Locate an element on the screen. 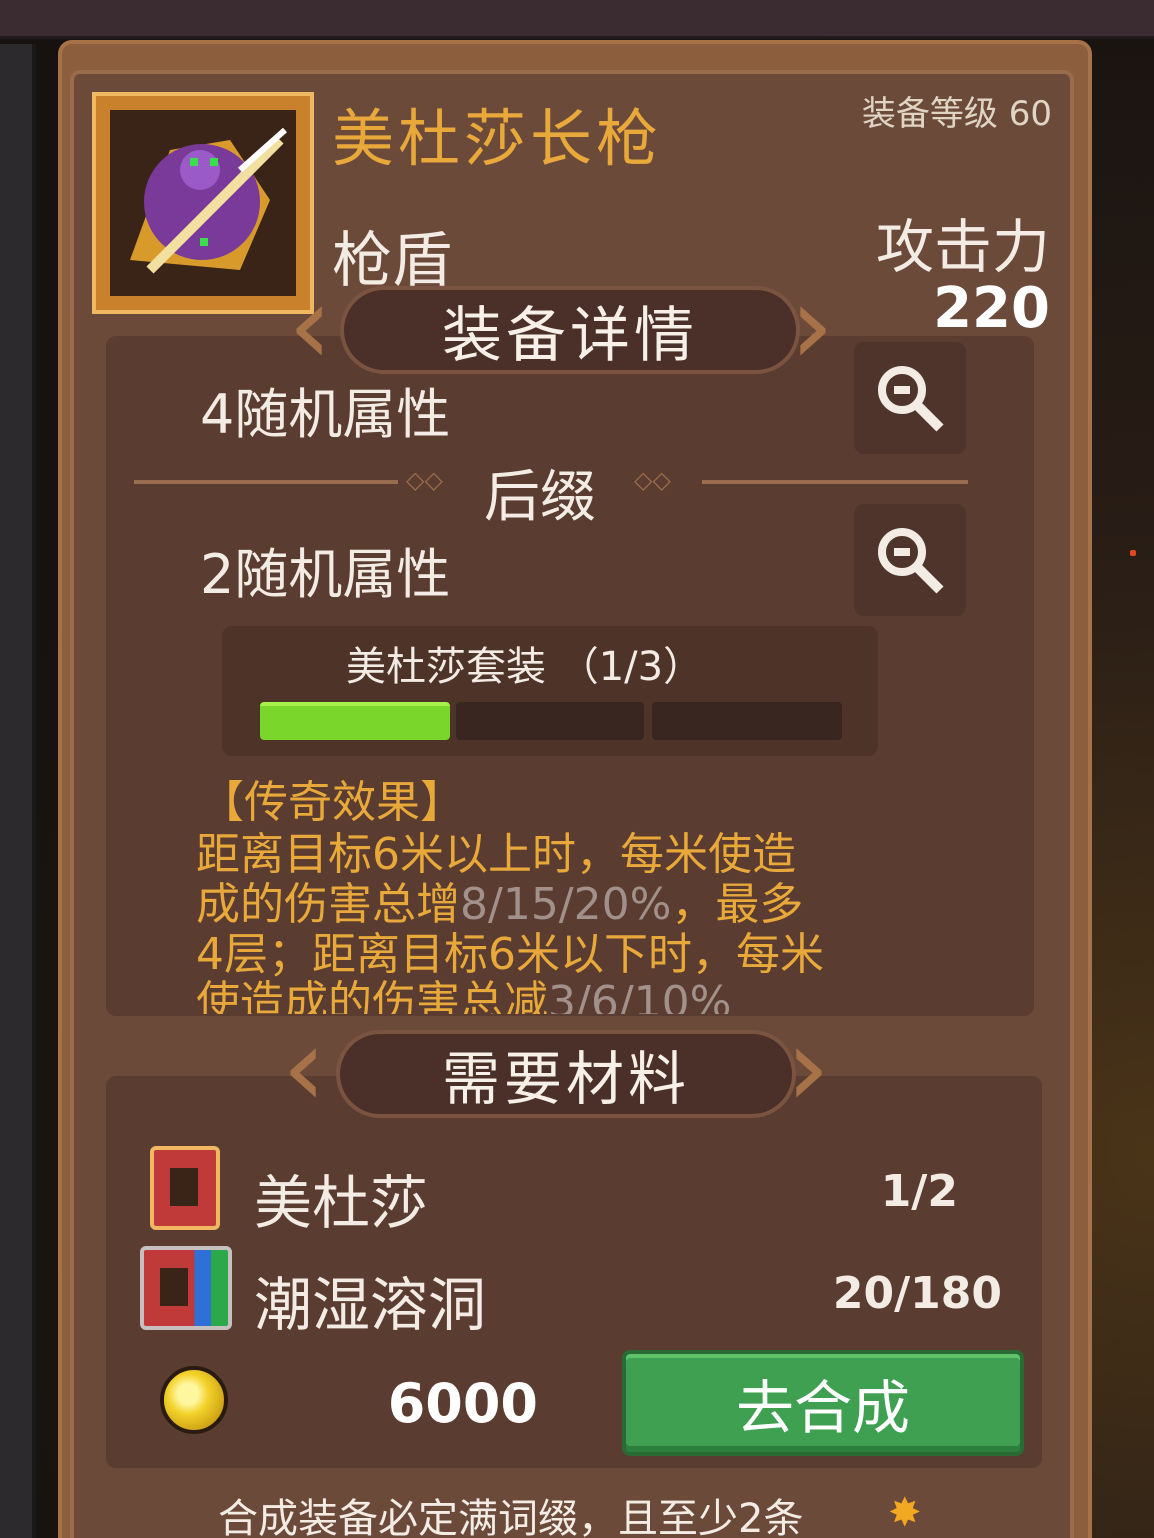 The width and height of the screenshot is (1154, 1538). equipment-level: 装备等级 60 is located at coordinates (956, 114).